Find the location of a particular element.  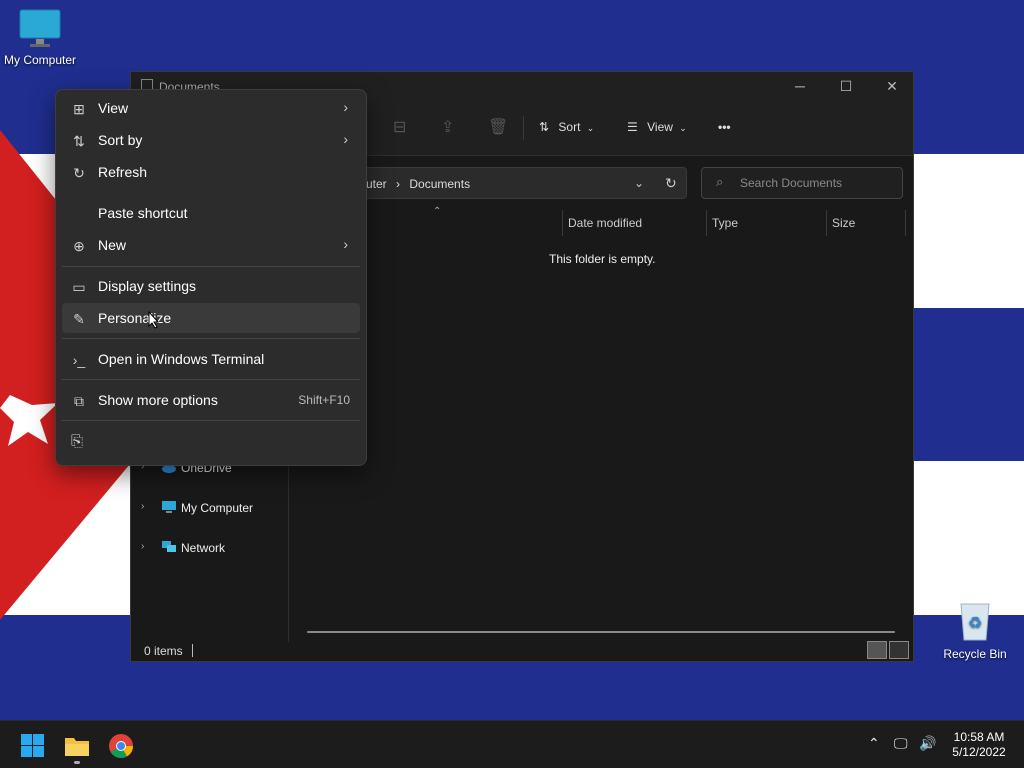

active-app-indicator is located at coordinates (77, 762).